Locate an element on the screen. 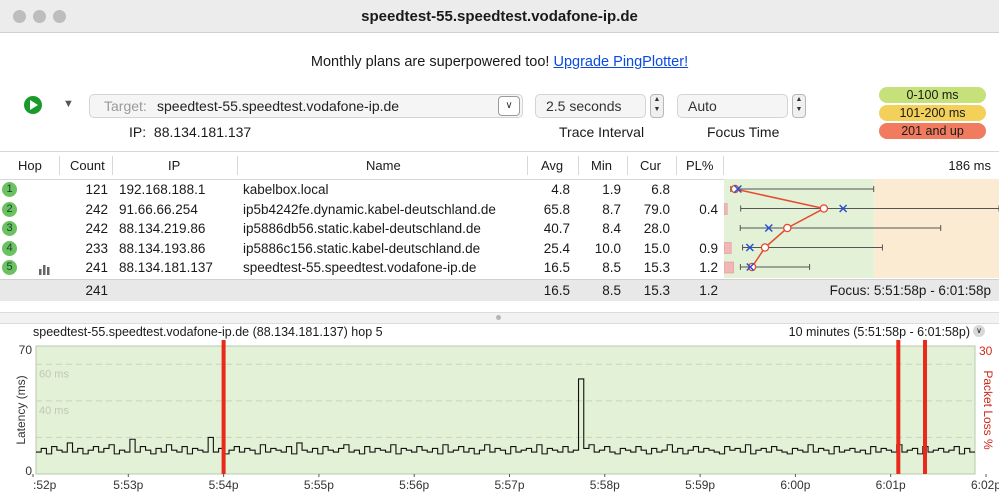 The image size is (999, 493). summary-pl: 1.2 is located at coordinates (708, 290).